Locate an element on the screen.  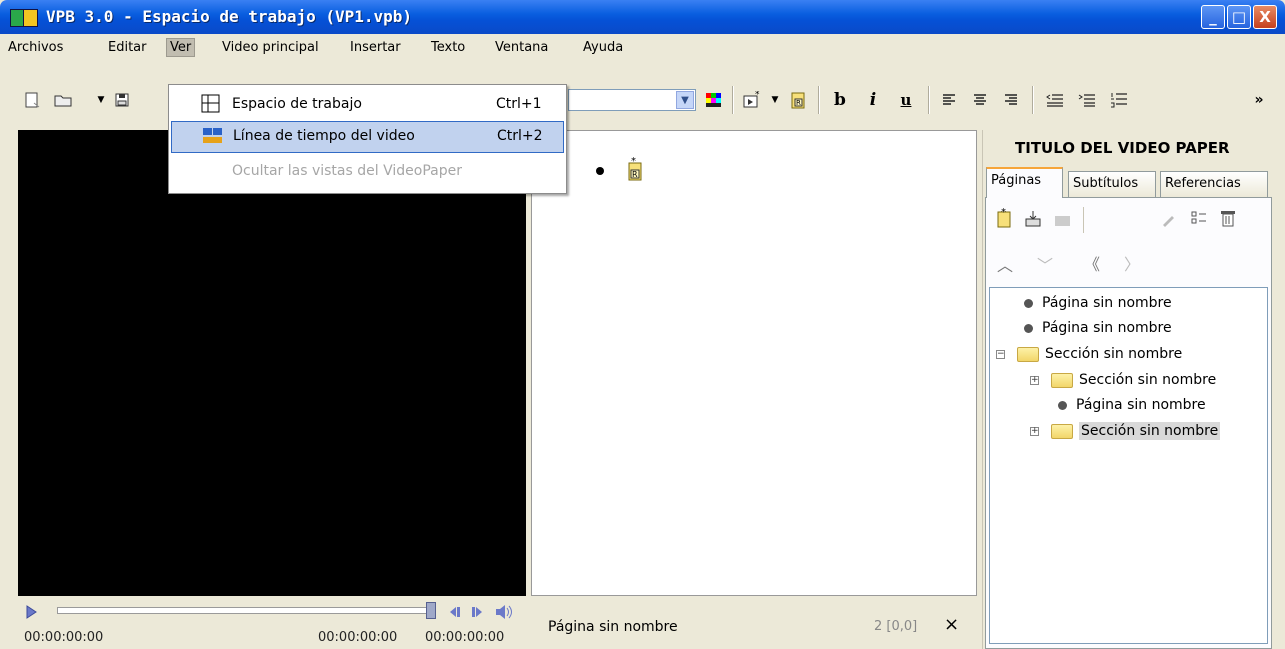
maximize-button: □ is located at coordinates (1239, 17).